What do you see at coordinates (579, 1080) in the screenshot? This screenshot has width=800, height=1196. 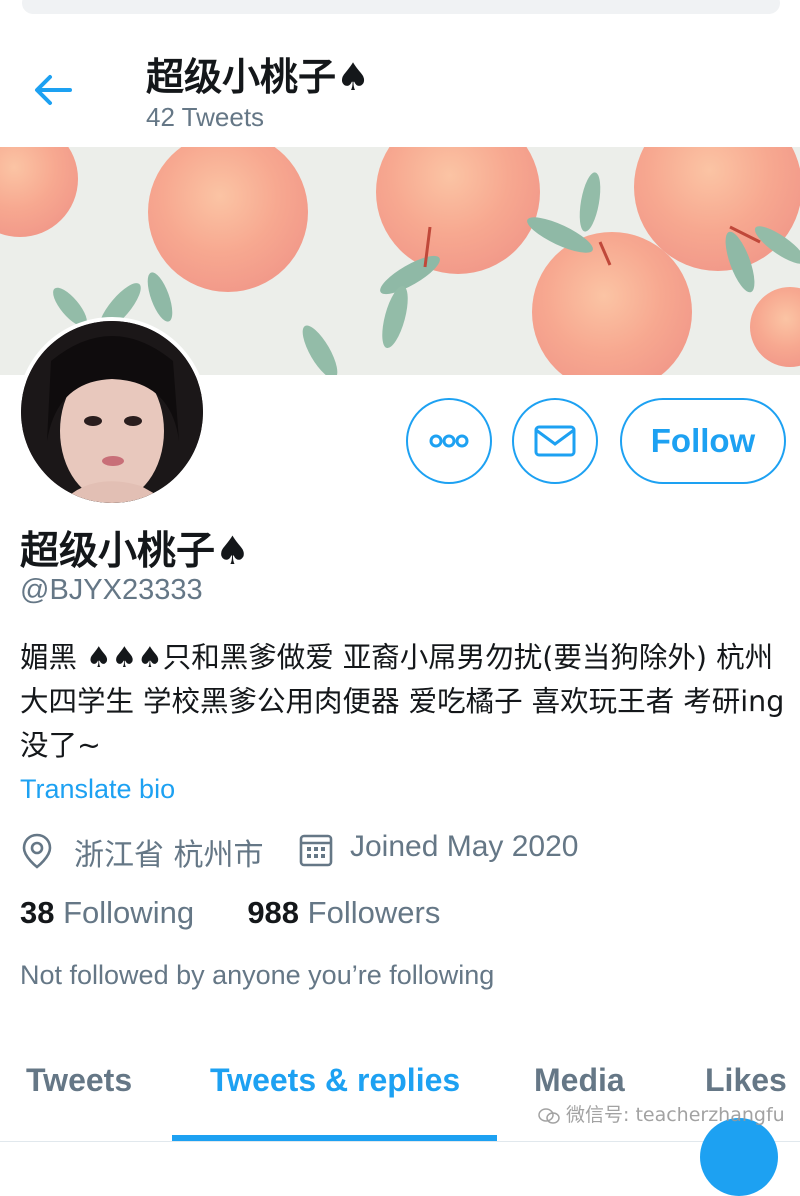 I see `tab-media: Media` at bounding box center [579, 1080].